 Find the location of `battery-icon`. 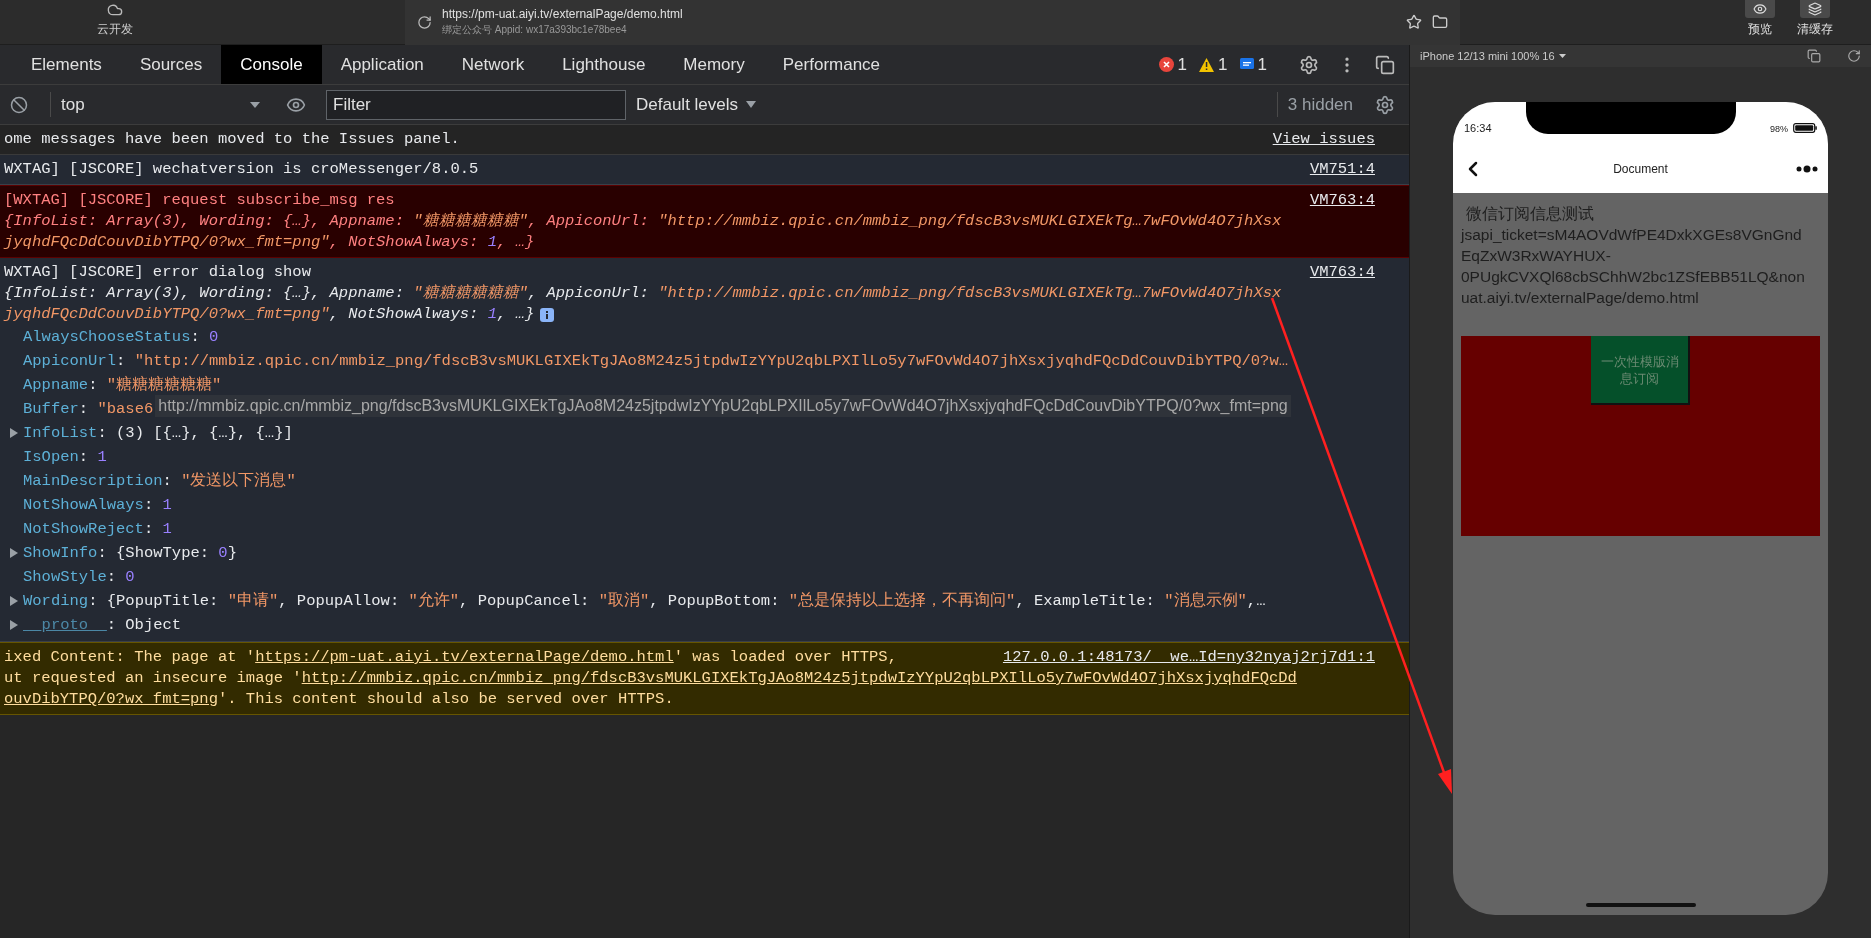

battery-icon is located at coordinates (1805, 128).